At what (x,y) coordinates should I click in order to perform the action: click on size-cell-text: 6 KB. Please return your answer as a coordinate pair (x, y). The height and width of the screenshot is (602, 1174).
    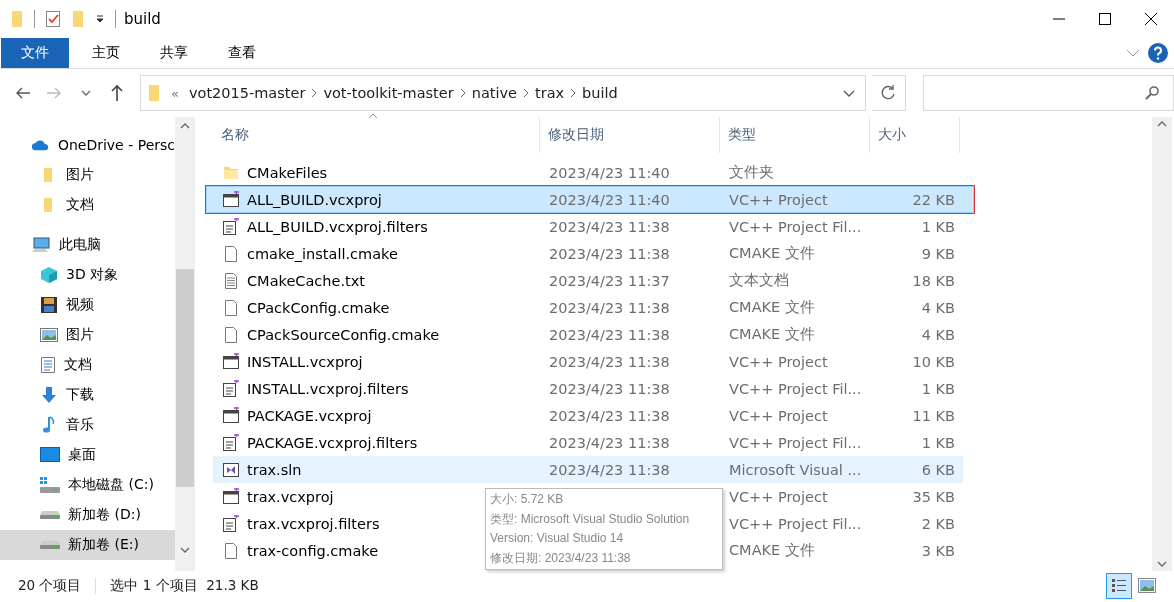
    Looking at the image, I should click on (938, 469).